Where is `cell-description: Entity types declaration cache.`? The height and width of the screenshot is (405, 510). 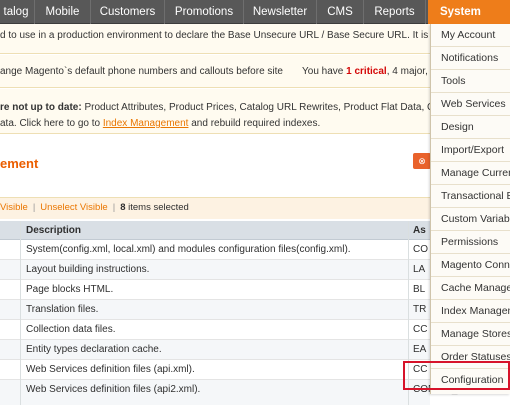
cell-description: Entity types declaration cache. is located at coordinates (94, 349).